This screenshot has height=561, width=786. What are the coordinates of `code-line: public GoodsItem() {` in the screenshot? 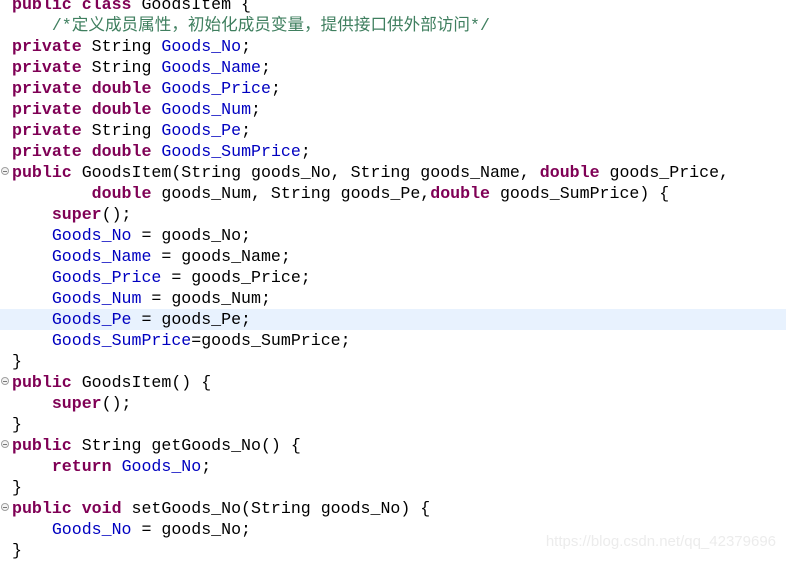 It's located at (393, 382).